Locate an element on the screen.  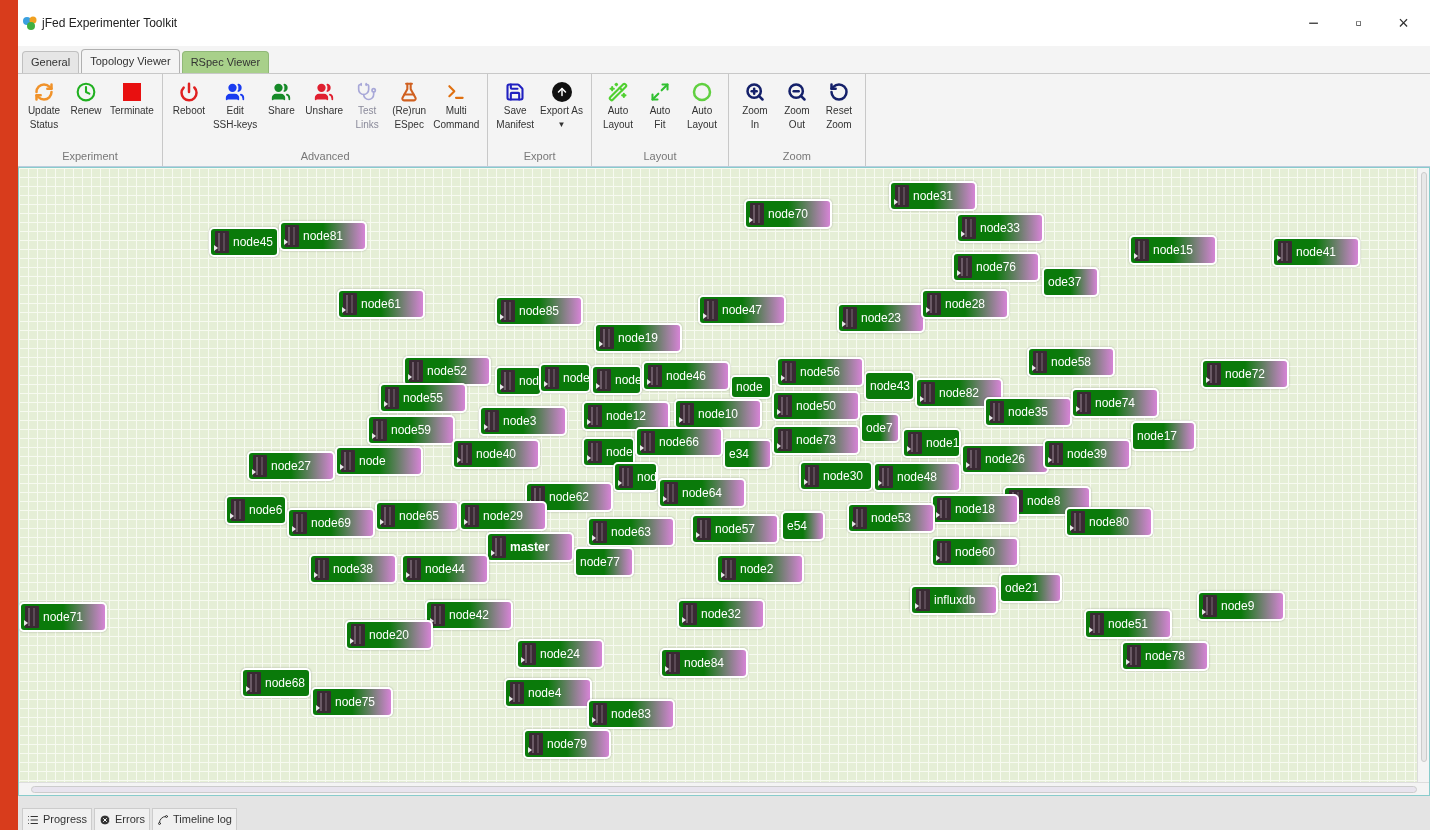
node-chip: node65 is located at coordinates (417, 516).